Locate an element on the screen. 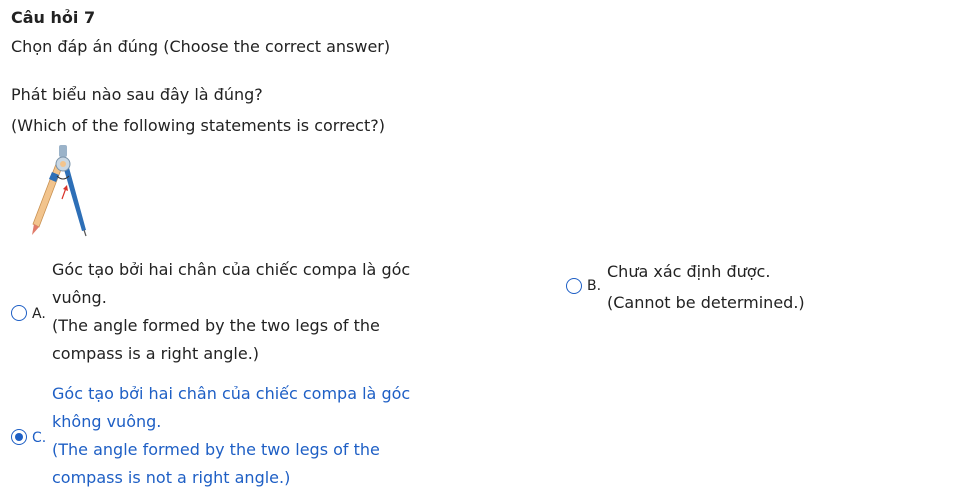  option-b-line1: Chưa xác định được. is located at coordinates (689, 271).